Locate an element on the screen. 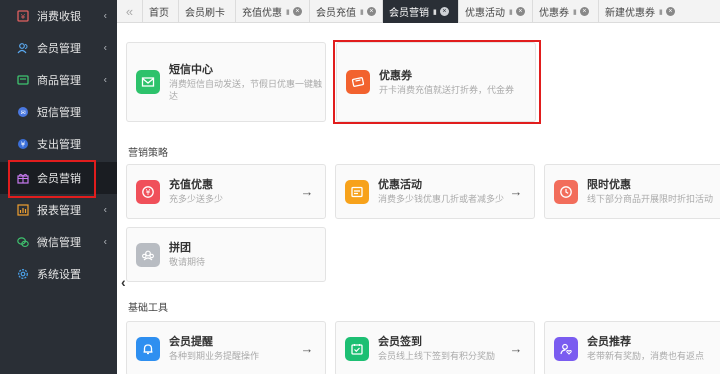 This screenshot has width=720, height=374. card-desc: 消费短信自动发送，节假日优惠一键触达 is located at coordinates (246, 89).